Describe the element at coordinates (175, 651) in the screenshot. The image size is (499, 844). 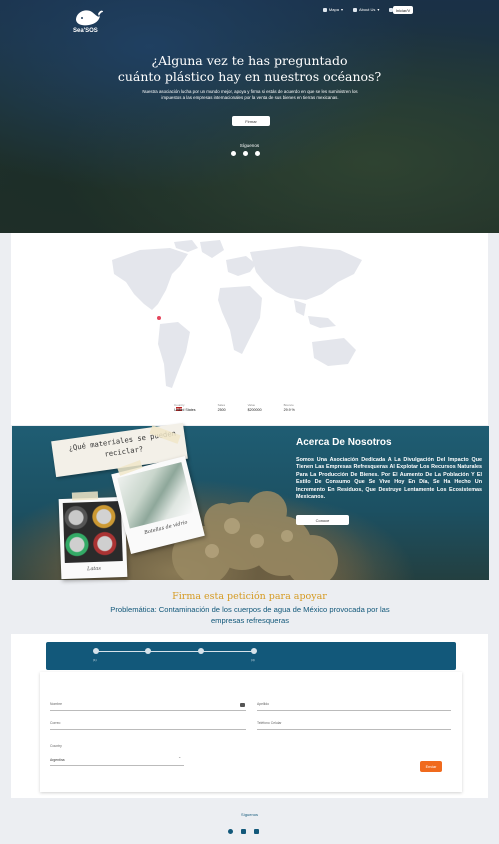
I see `stepper-line` at that location.